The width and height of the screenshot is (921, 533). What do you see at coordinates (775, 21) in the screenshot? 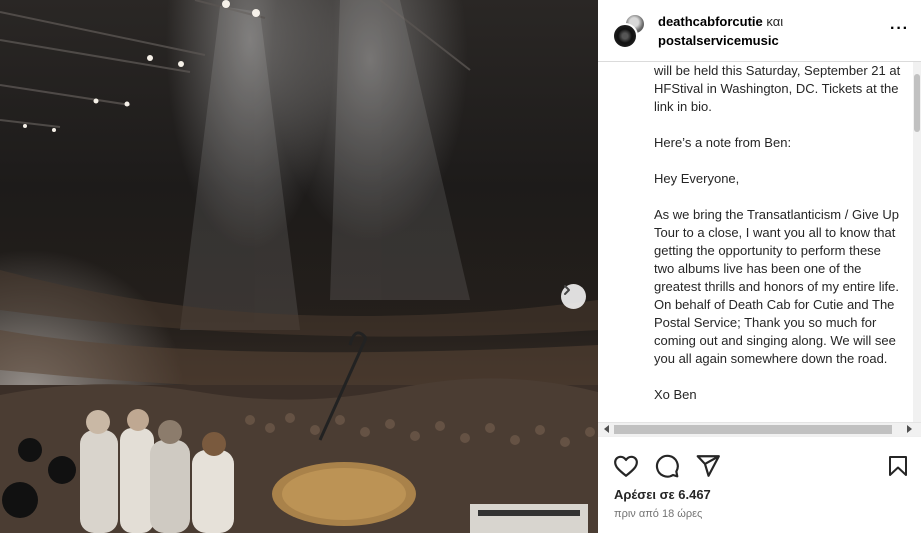
I see `author-conjunction: και` at bounding box center [775, 21].